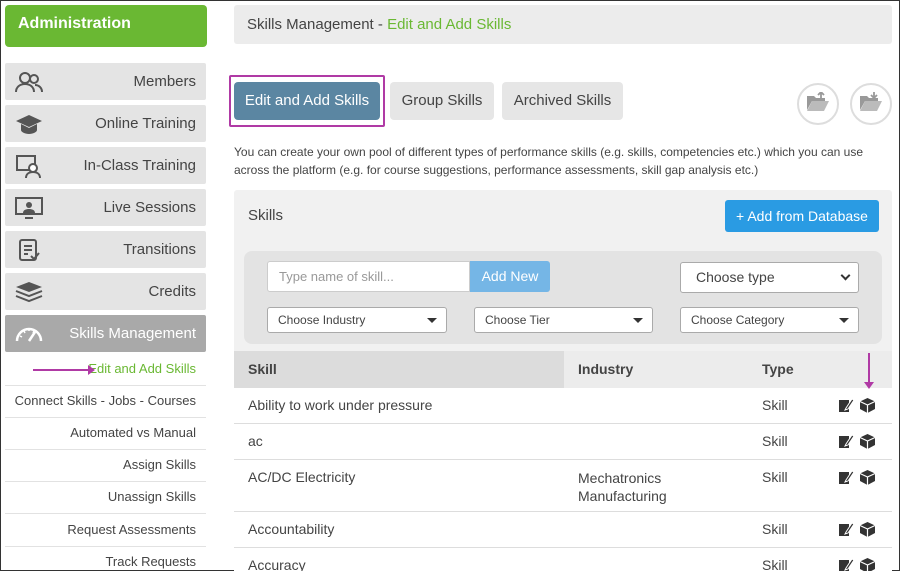 The width and height of the screenshot is (900, 571). I want to click on table-row: Accountability Skill, so click(563, 530).